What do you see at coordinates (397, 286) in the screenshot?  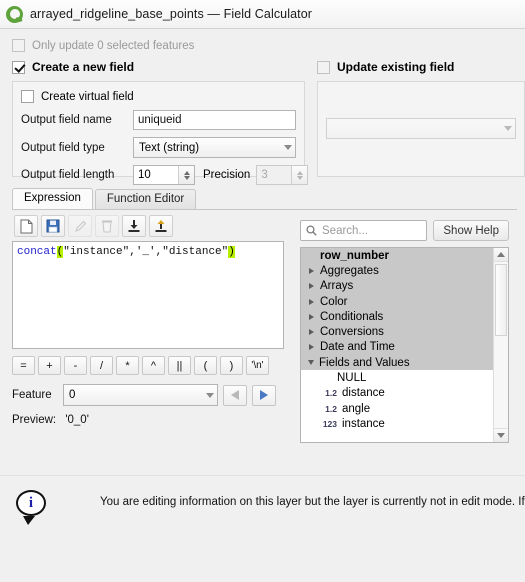 I see `tree-group-arrays: Arrays` at bounding box center [397, 286].